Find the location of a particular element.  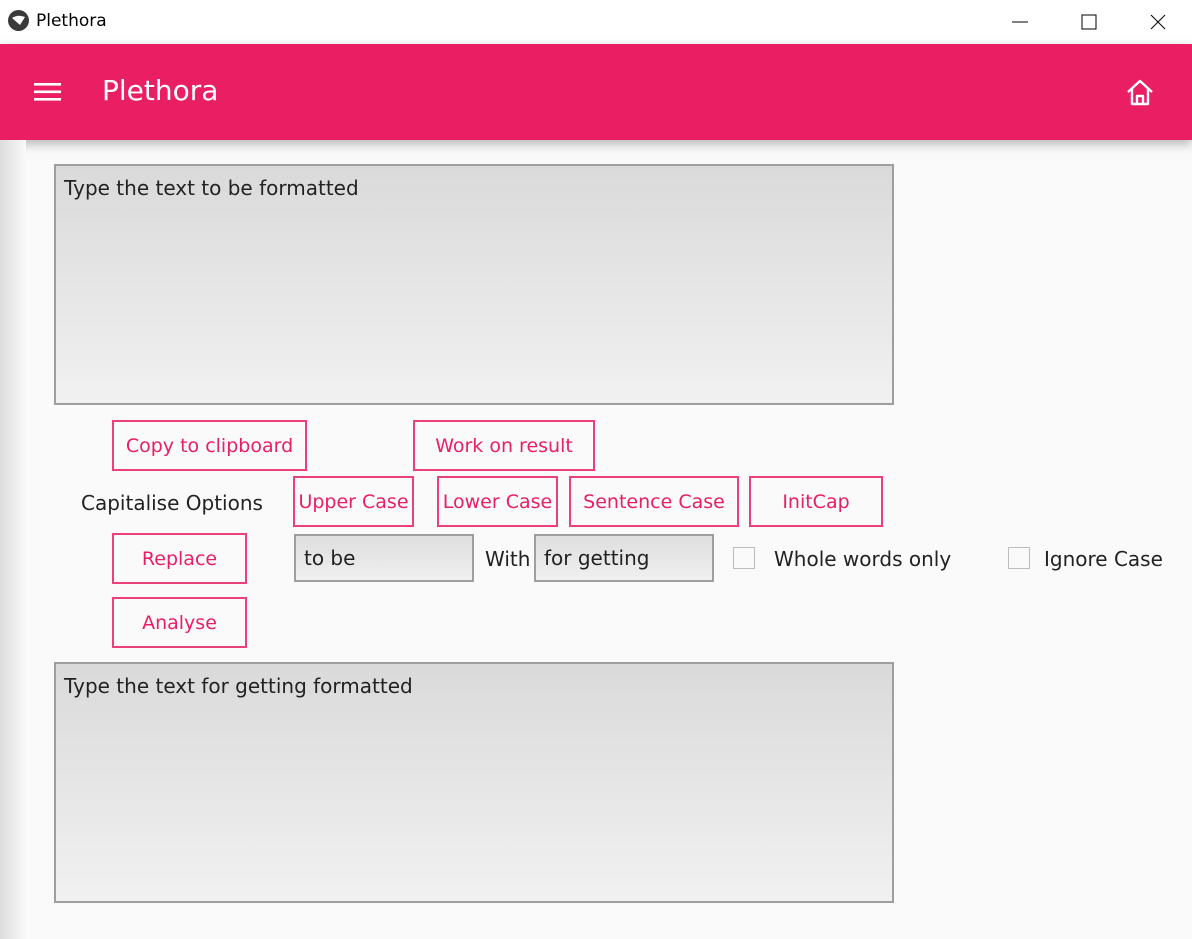

home-button is located at coordinates (1140, 93).